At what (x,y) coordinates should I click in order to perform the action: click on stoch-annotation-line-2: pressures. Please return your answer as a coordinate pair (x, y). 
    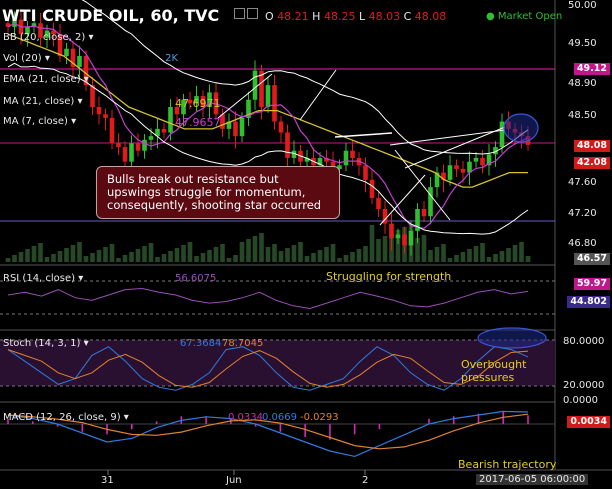
    Looking at the image, I should click on (488, 377).